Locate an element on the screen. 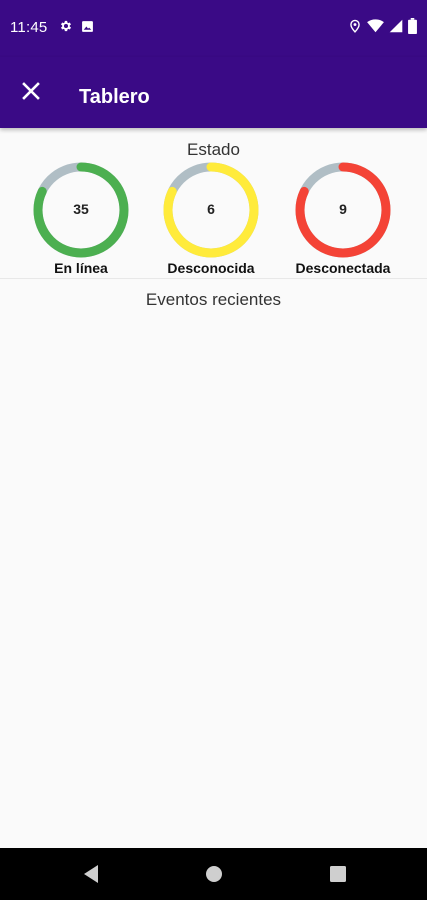 Image resolution: width=427 pixels, height=900 pixels. page-title: Tablero is located at coordinates (114, 97).